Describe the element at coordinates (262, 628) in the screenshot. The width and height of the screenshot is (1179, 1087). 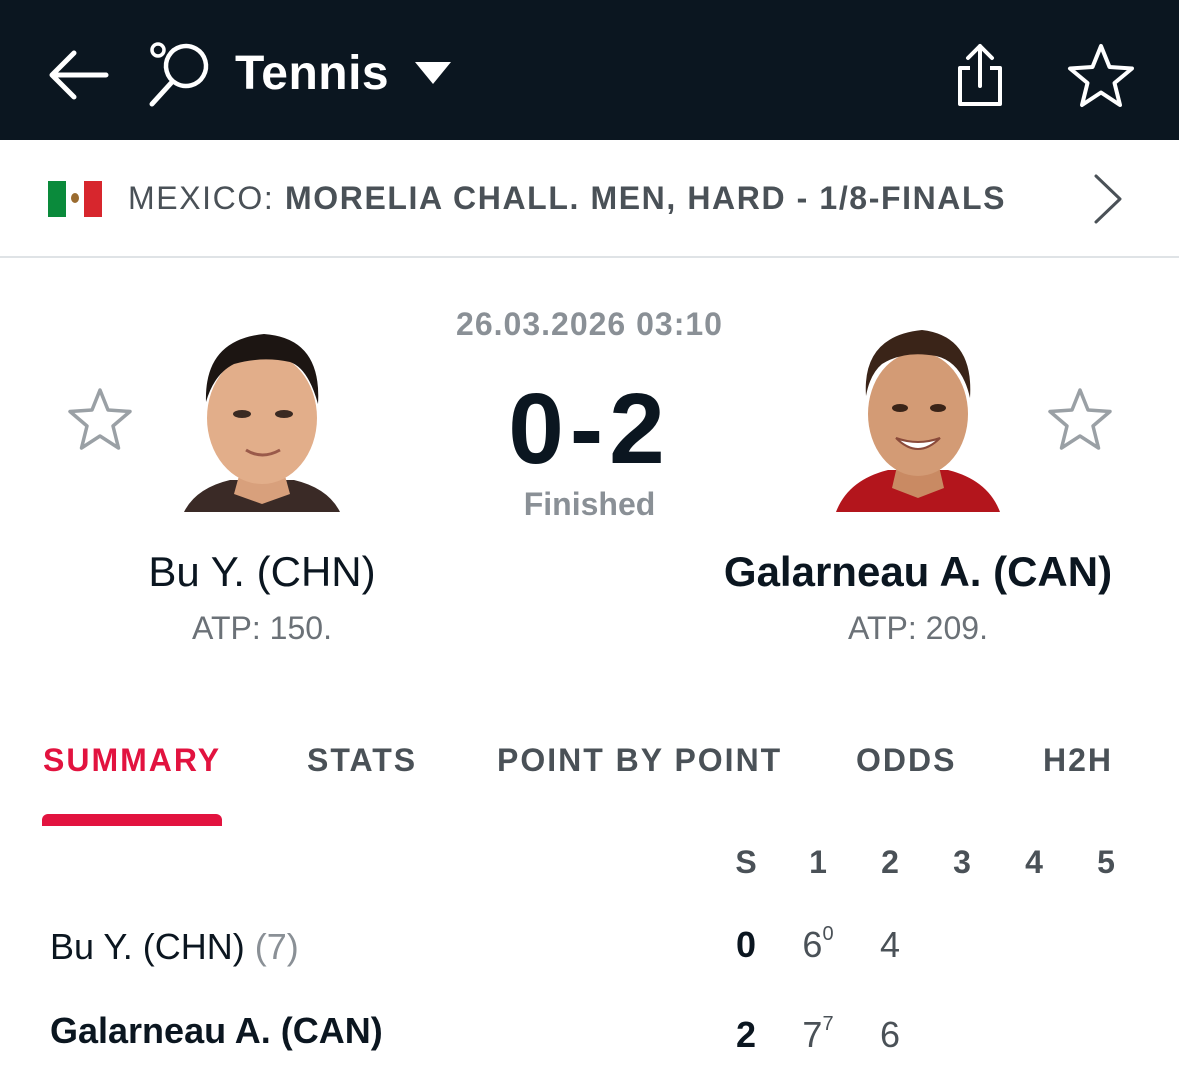
I see `home-player-rank: ATP: 150.` at that location.